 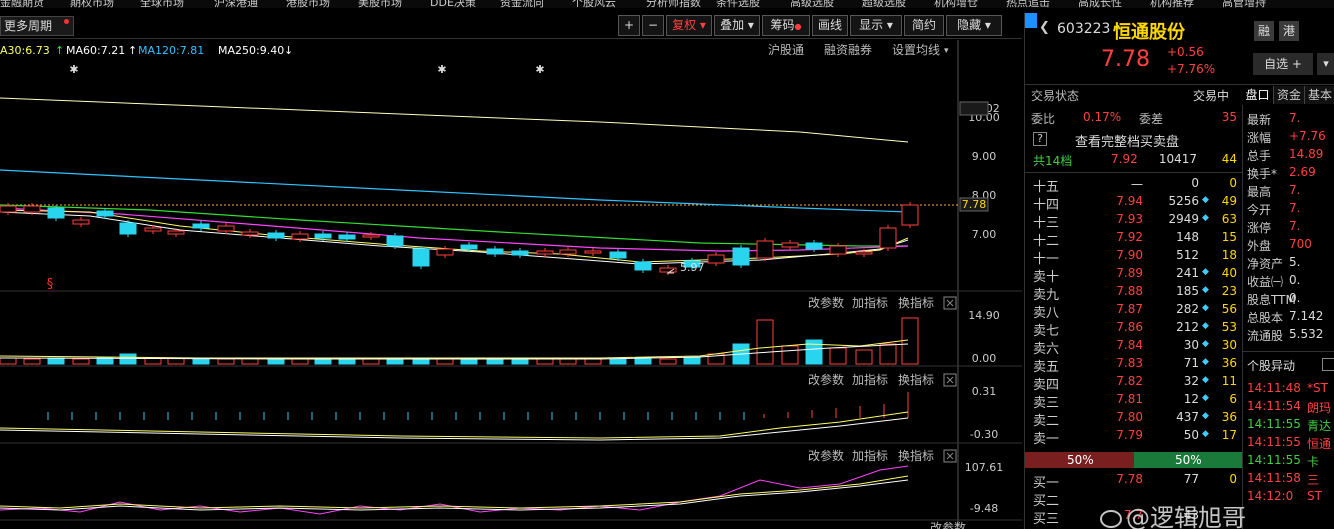 I want to click on depth-level-price: 7.89, so click(x=1113, y=273).